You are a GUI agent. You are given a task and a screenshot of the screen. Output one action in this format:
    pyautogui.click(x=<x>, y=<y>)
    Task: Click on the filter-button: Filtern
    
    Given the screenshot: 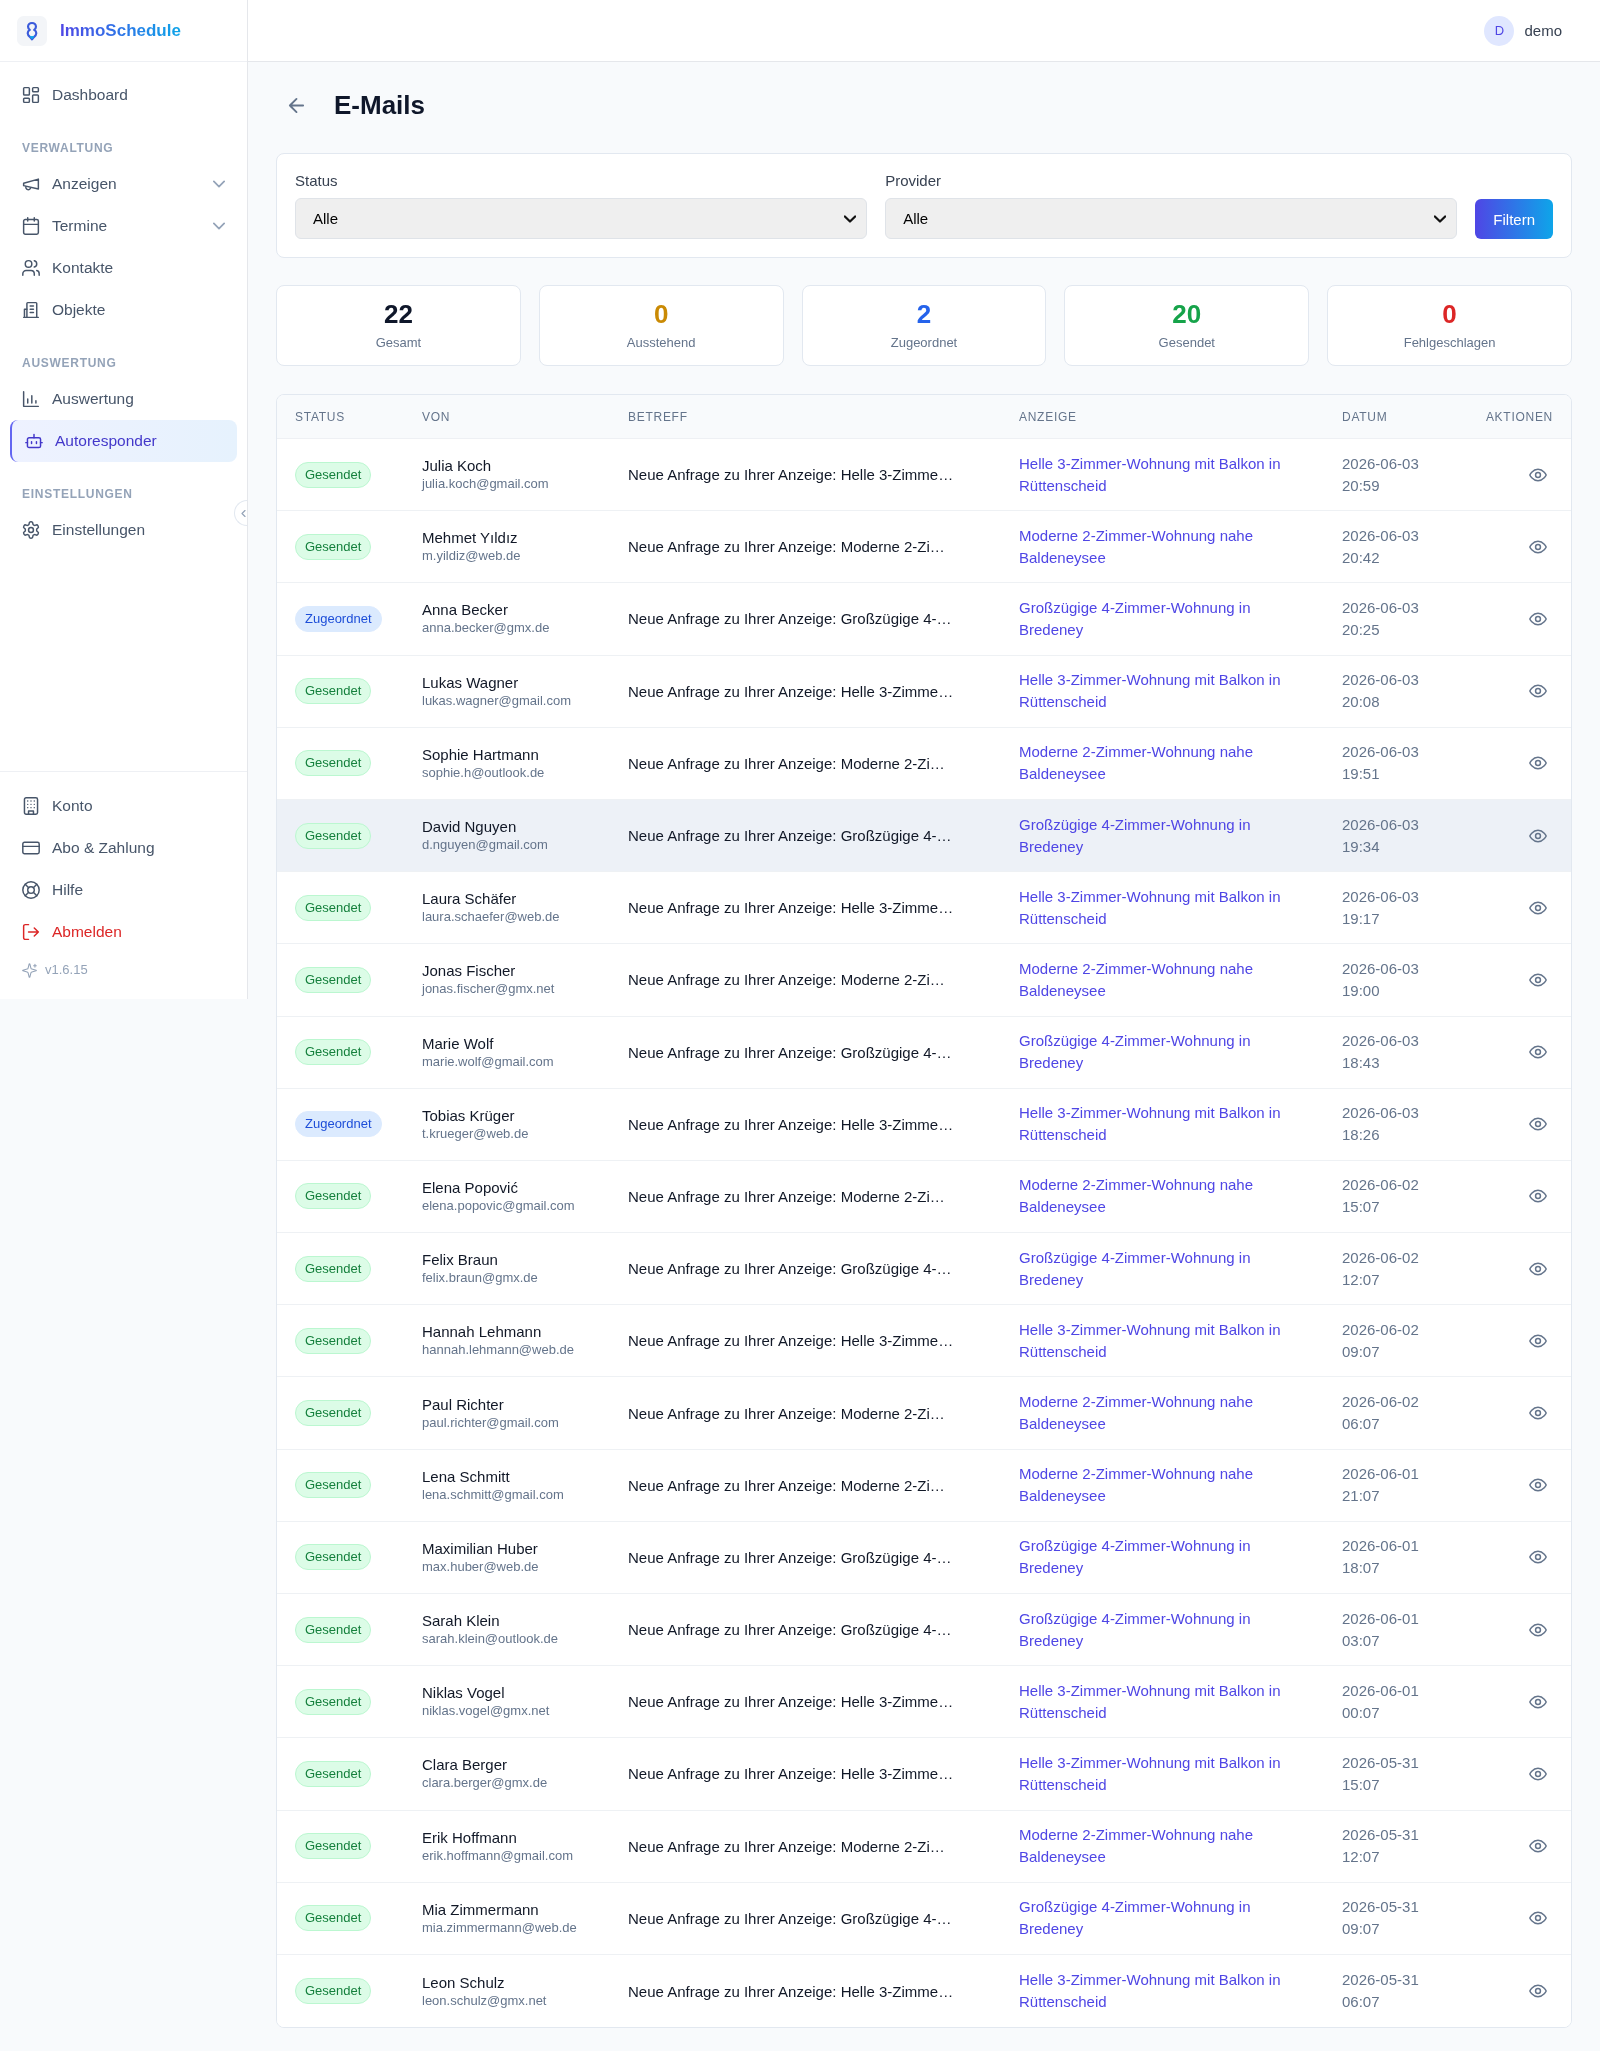 What is the action you would take?
    pyautogui.click(x=1514, y=219)
    